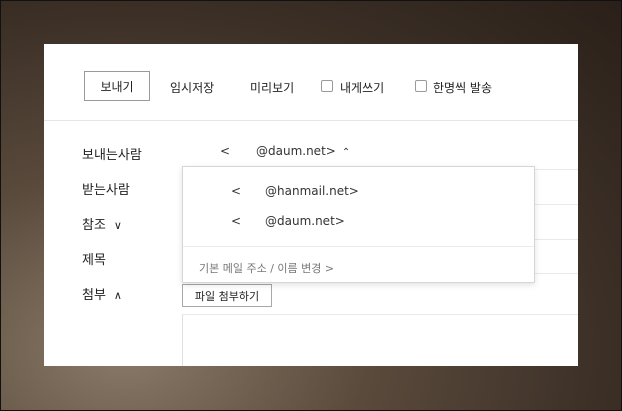  Describe the element at coordinates (358, 246) in the screenshot. I see `dropdown-divider` at that location.